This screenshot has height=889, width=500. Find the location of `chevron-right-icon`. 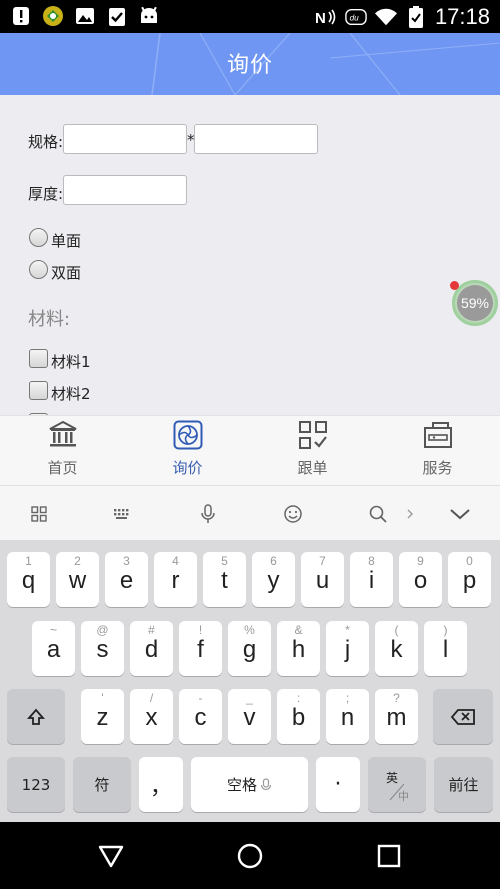

chevron-right-icon is located at coordinates (410, 514).